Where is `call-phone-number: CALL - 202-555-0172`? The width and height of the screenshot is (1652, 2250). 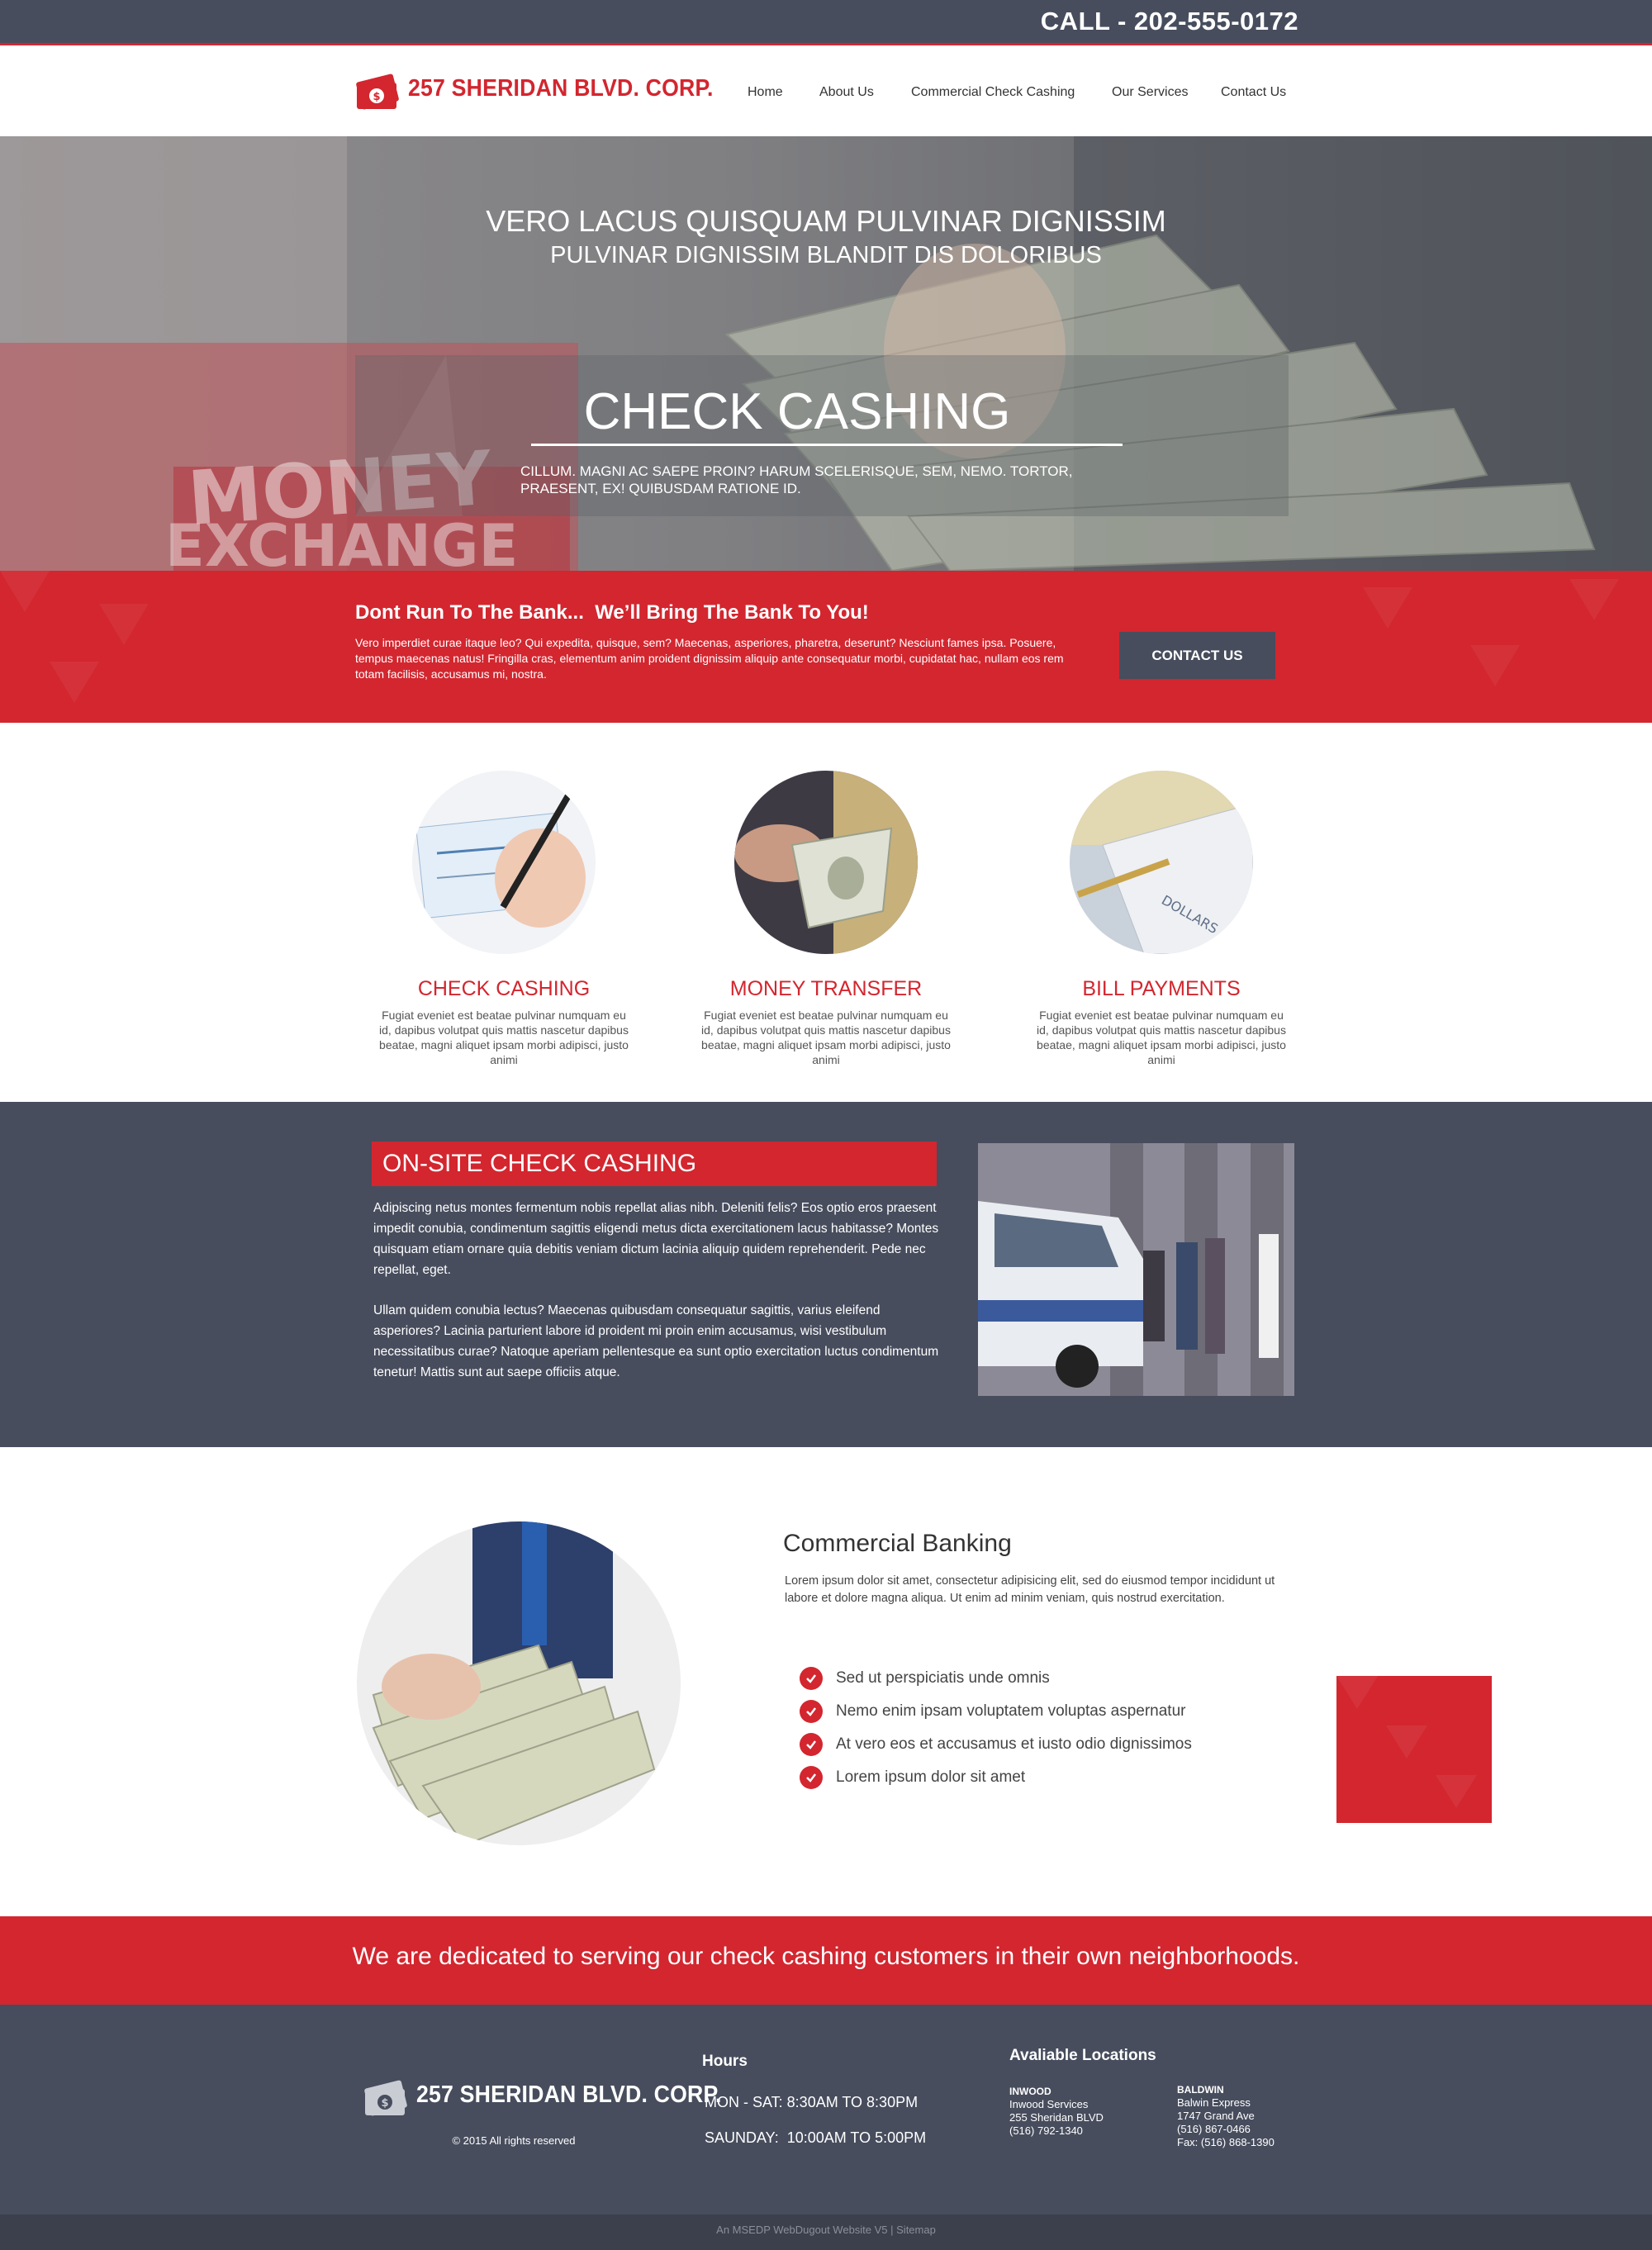
call-phone-number: CALL - 202-555-0172 is located at coordinates (1169, 21).